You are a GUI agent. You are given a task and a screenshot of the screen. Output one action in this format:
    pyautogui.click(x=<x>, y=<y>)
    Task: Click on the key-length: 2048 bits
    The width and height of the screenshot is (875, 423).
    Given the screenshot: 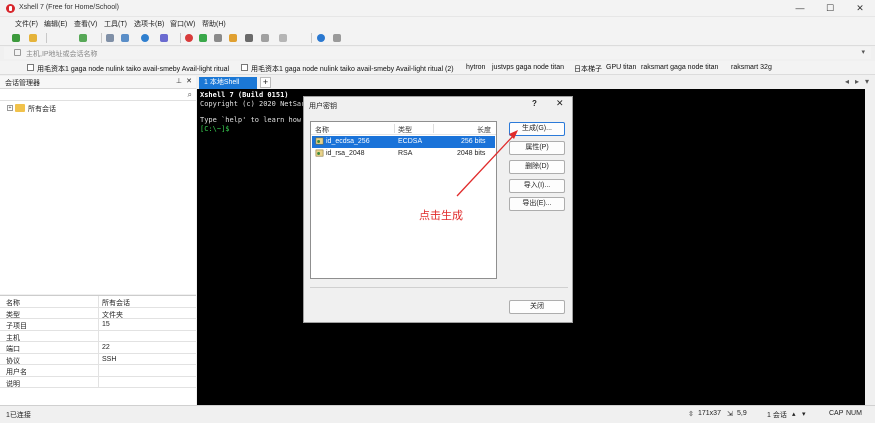 What is the action you would take?
    pyautogui.click(x=471, y=153)
    